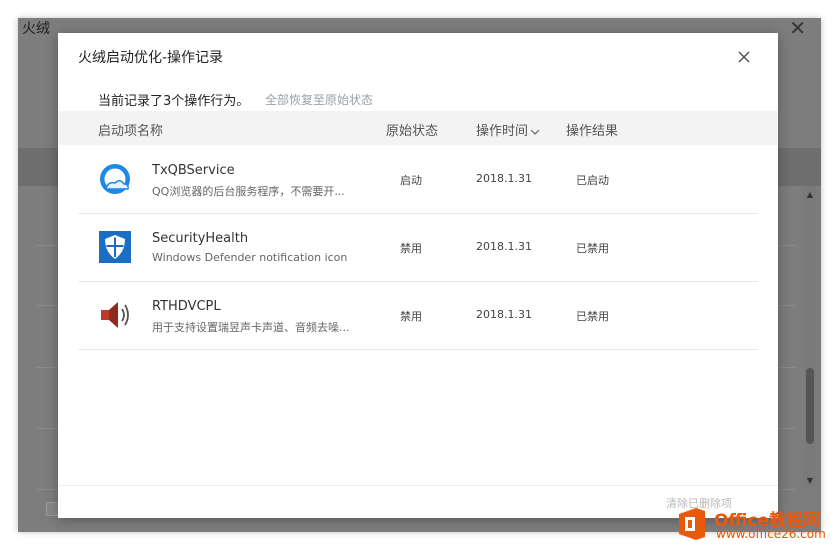  Describe the element at coordinates (412, 131) in the screenshot. I see `column-header-original-status: 原始状态` at that location.